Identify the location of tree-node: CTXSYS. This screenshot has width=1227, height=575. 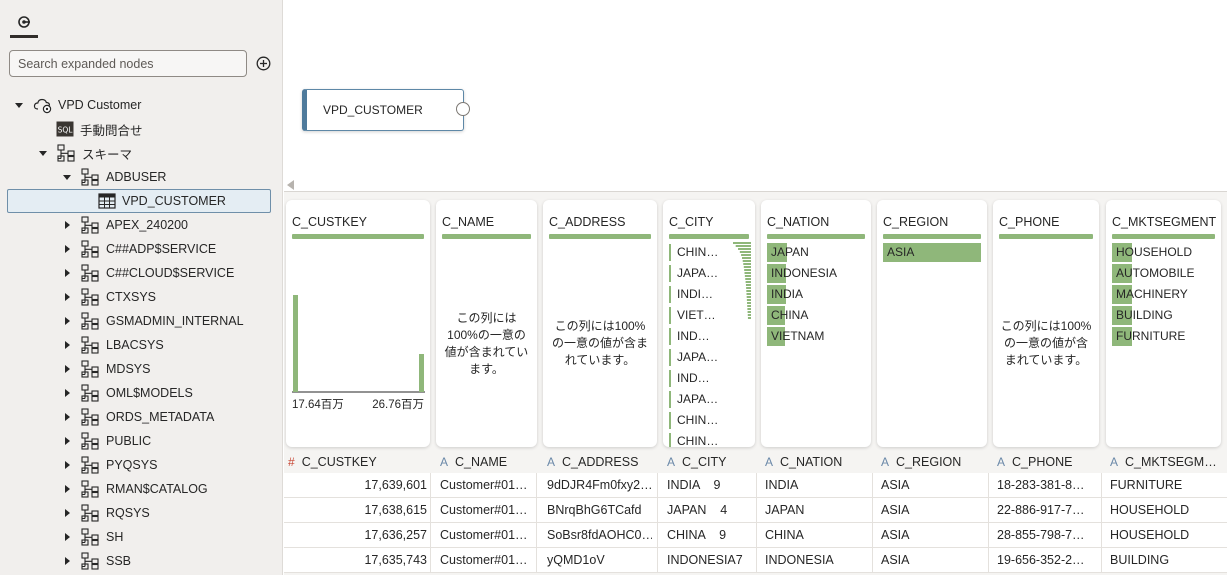
(108, 297).